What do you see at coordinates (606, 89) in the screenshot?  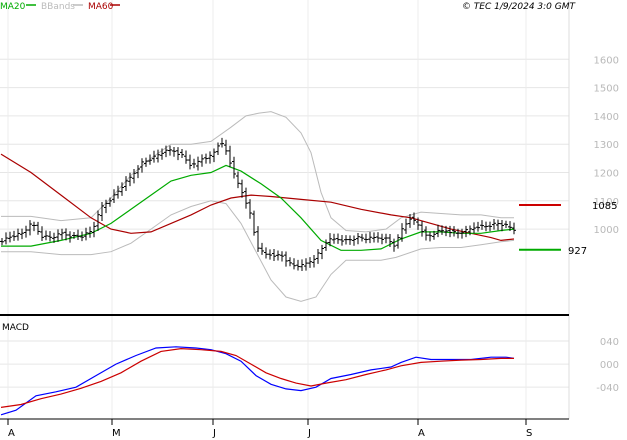 I see `price-tick-label: 1500` at bounding box center [606, 89].